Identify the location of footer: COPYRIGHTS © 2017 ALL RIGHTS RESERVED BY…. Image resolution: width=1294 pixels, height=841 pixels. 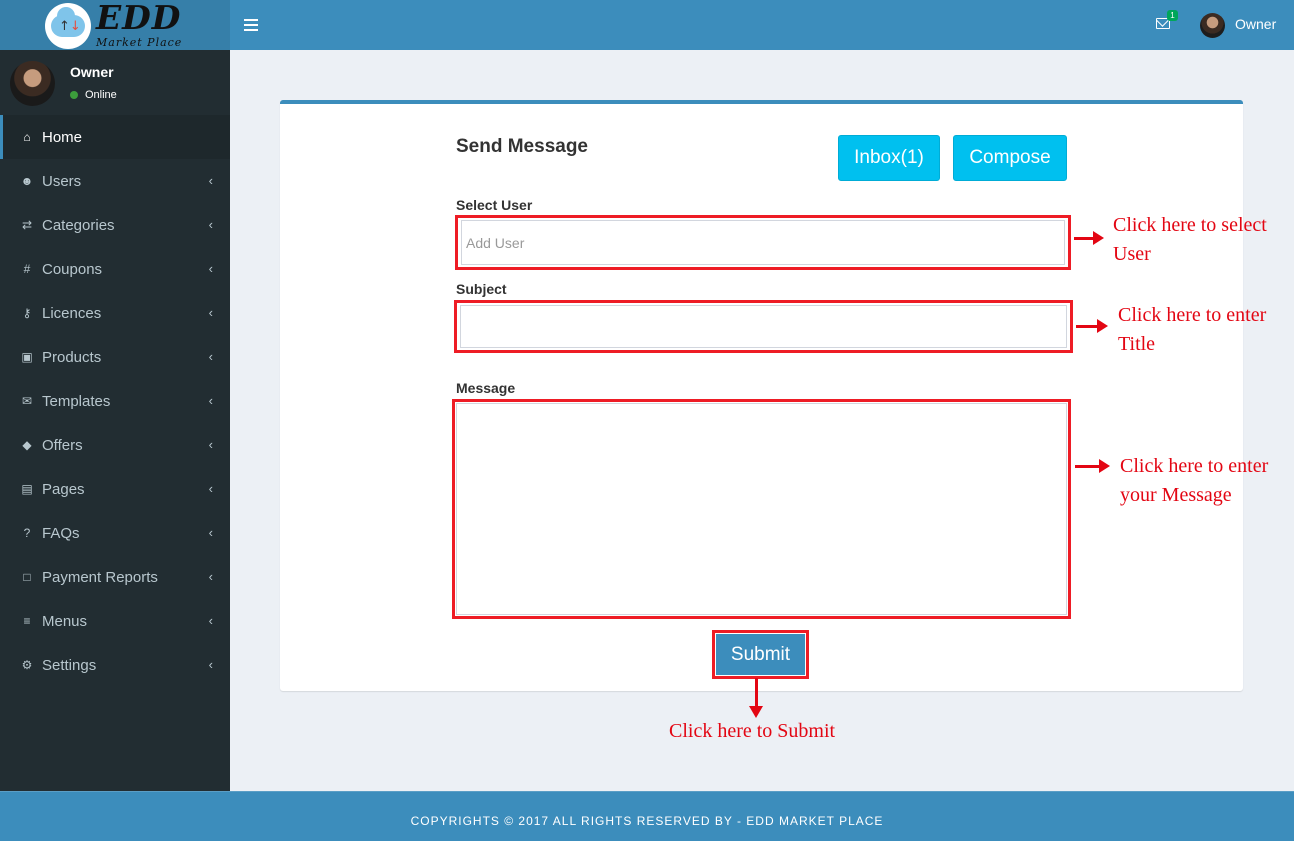
(647, 816).